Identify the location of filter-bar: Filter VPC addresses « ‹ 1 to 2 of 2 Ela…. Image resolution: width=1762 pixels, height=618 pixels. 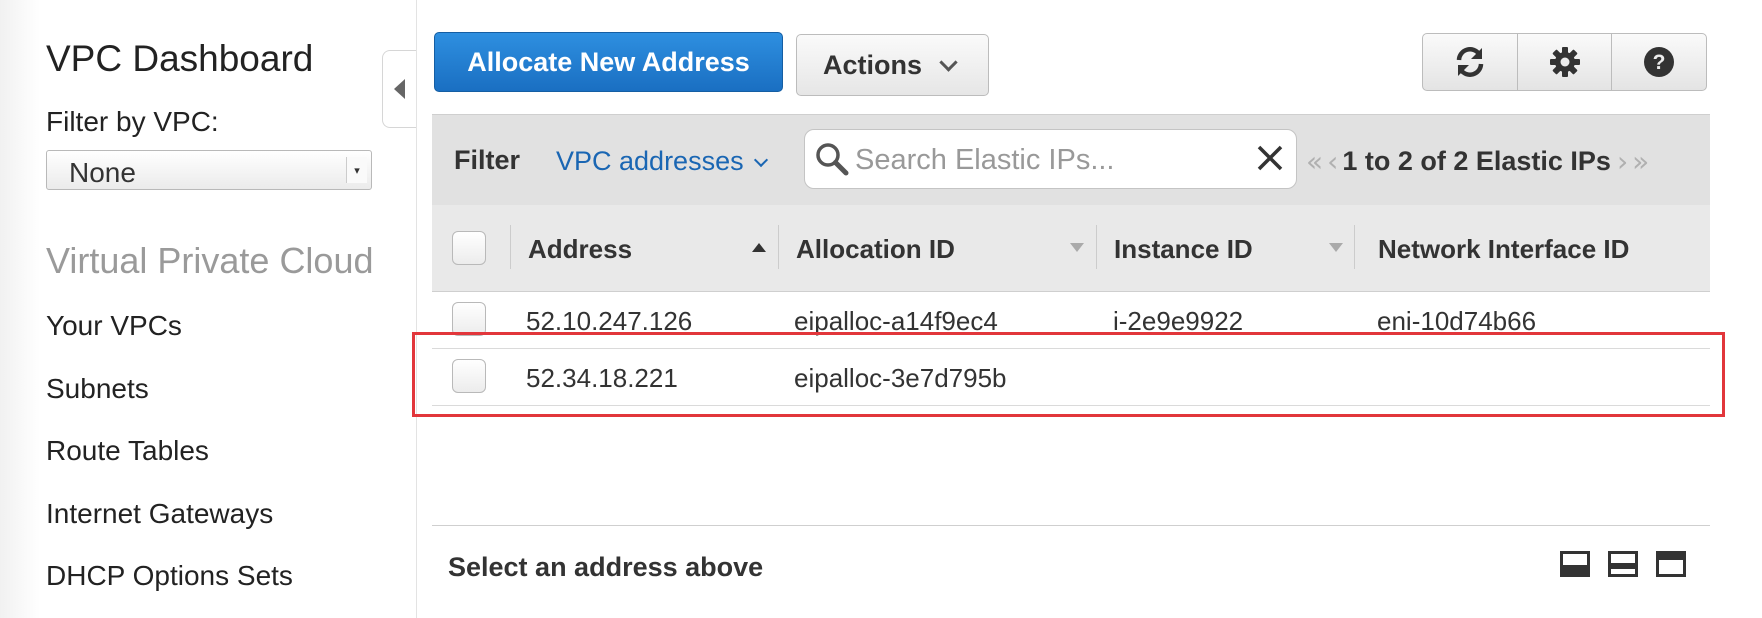
(1071, 160).